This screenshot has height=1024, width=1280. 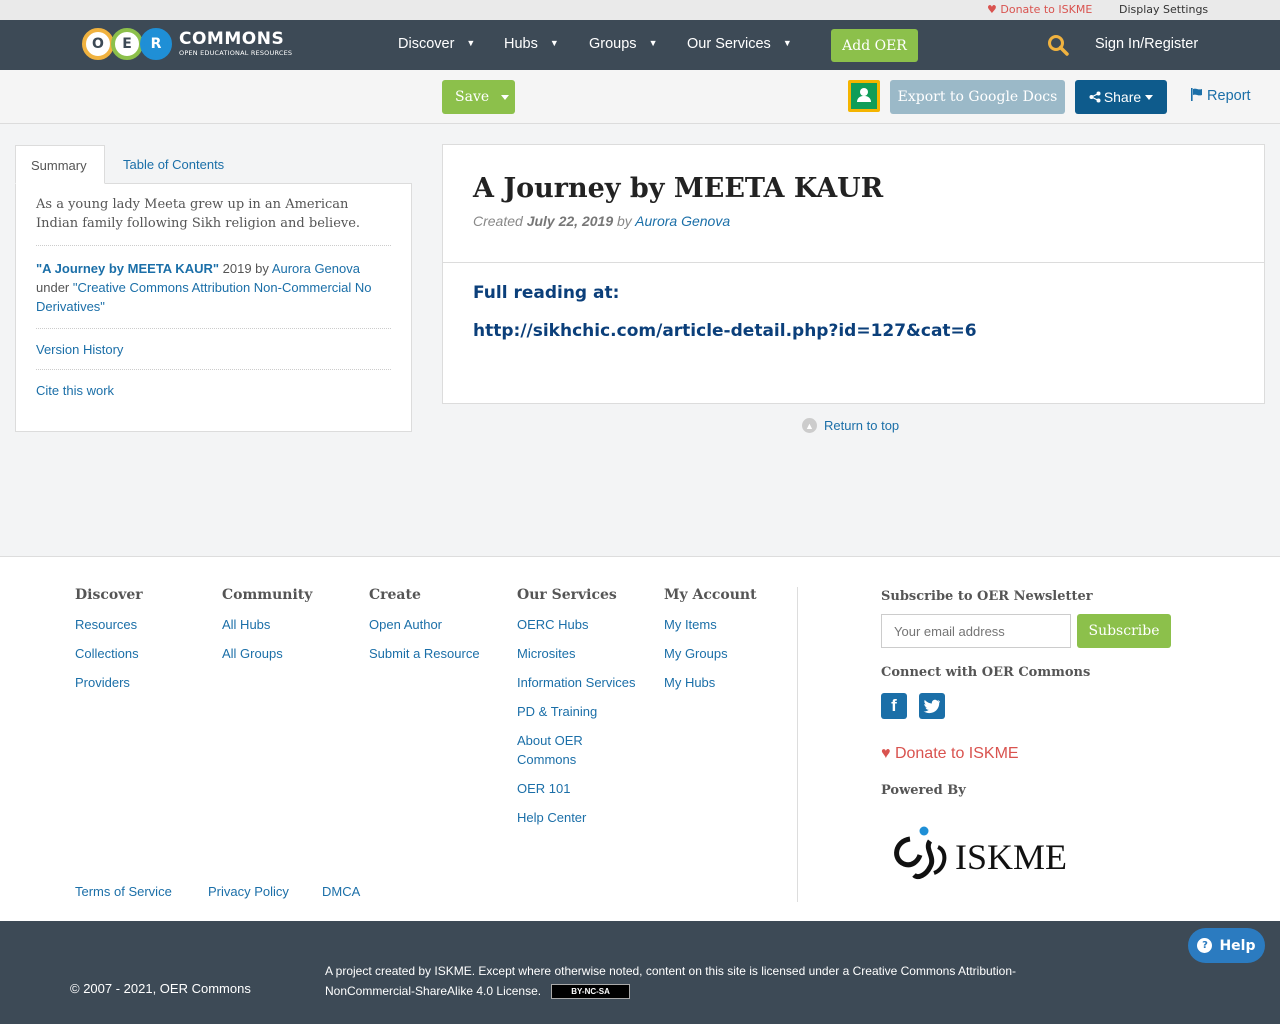 I want to click on connect-title: Connect with OER Commons, so click(x=986, y=672).